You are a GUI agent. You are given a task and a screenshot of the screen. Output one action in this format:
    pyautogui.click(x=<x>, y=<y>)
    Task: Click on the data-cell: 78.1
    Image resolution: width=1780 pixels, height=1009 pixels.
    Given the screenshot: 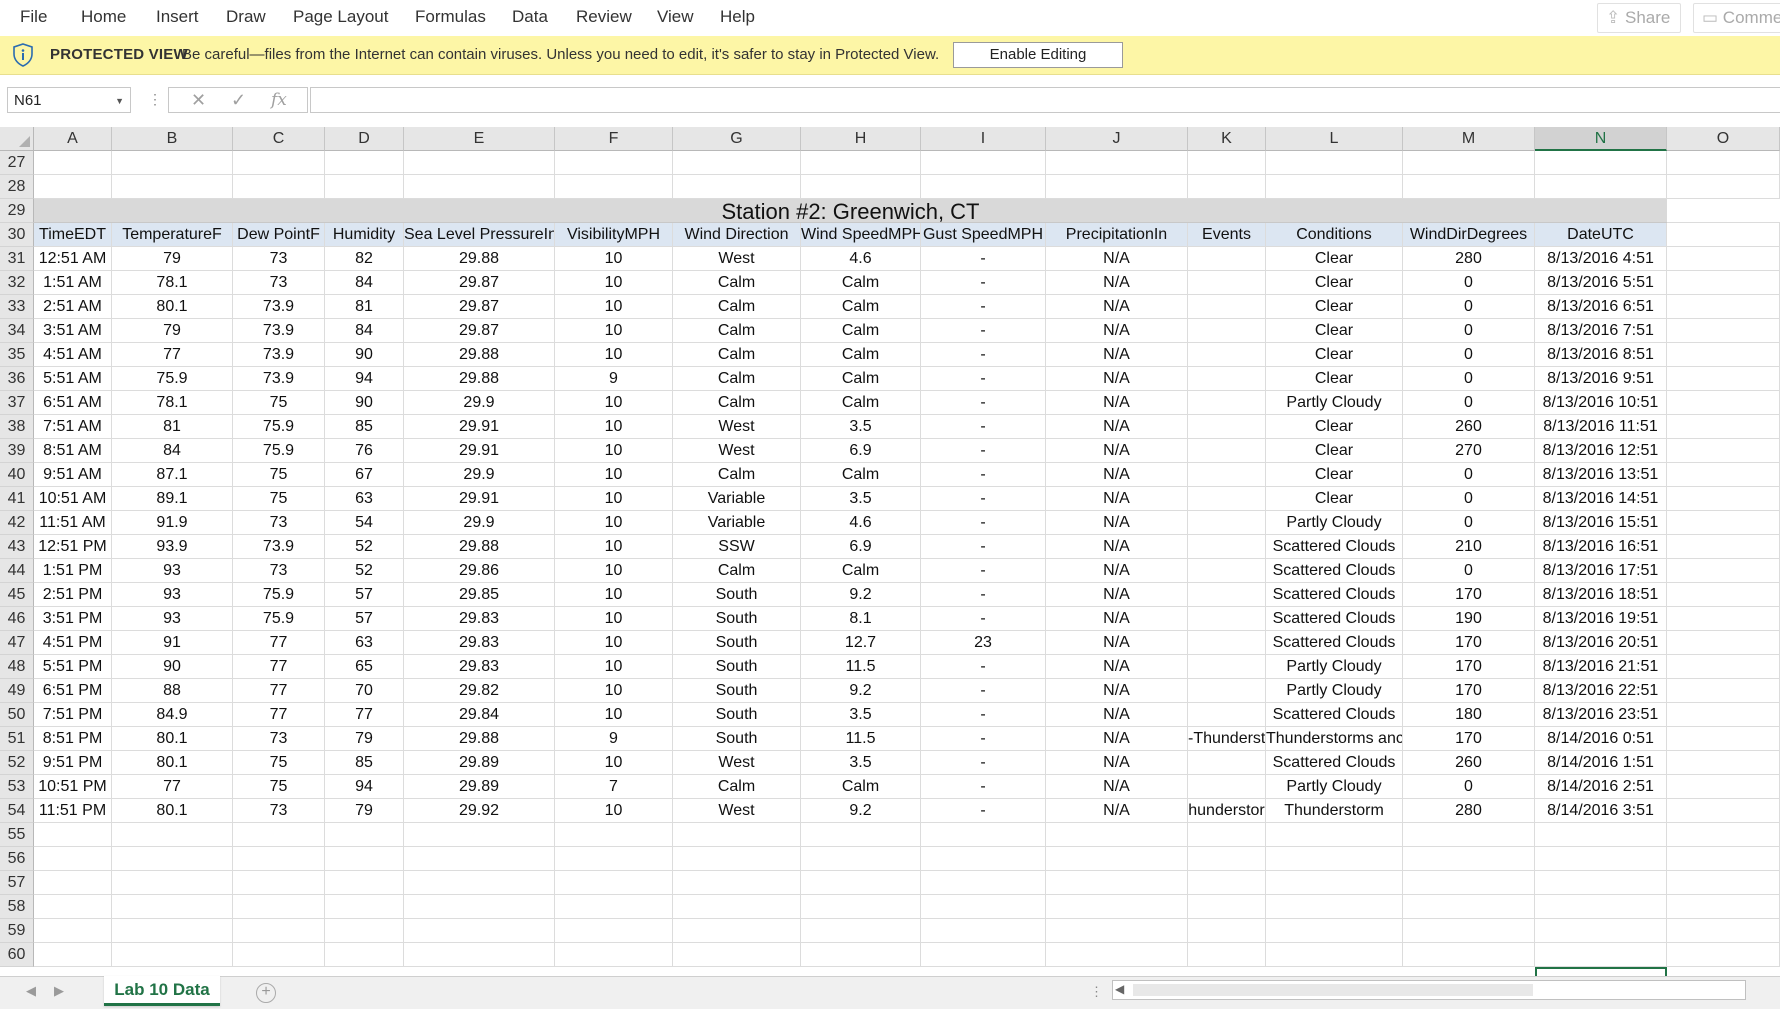 What is the action you would take?
    pyautogui.click(x=172, y=403)
    